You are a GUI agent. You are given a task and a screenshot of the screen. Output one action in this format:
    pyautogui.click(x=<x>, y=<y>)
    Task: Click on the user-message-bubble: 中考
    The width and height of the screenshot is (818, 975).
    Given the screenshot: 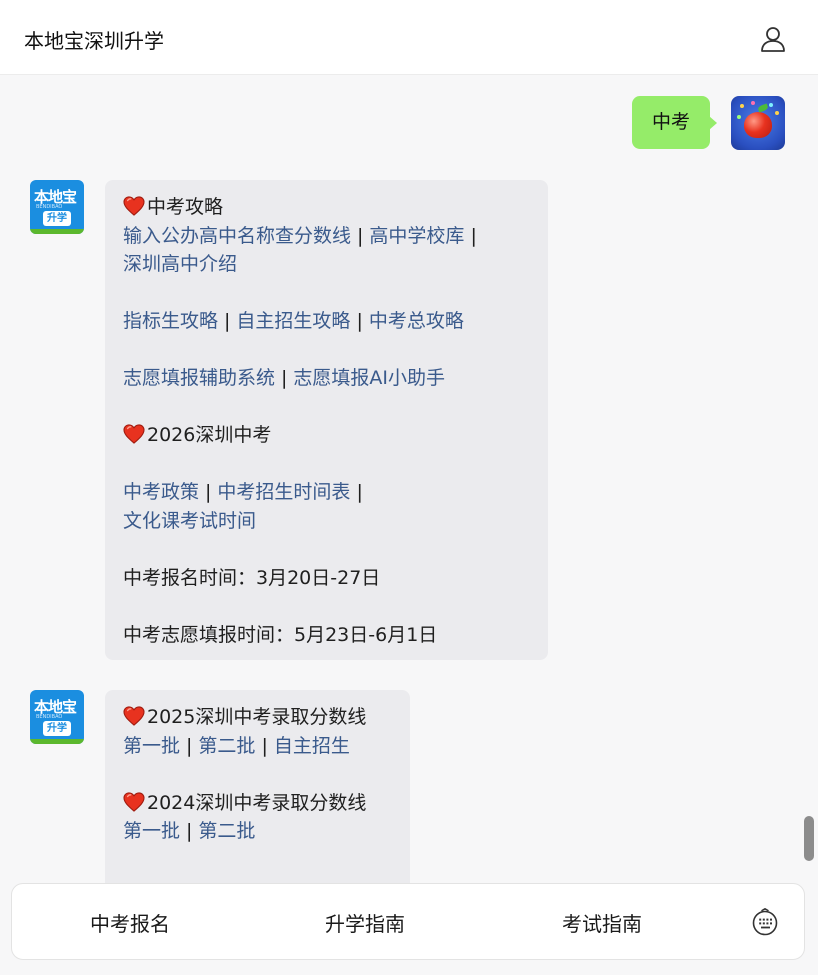 What is the action you would take?
    pyautogui.click(x=674, y=122)
    